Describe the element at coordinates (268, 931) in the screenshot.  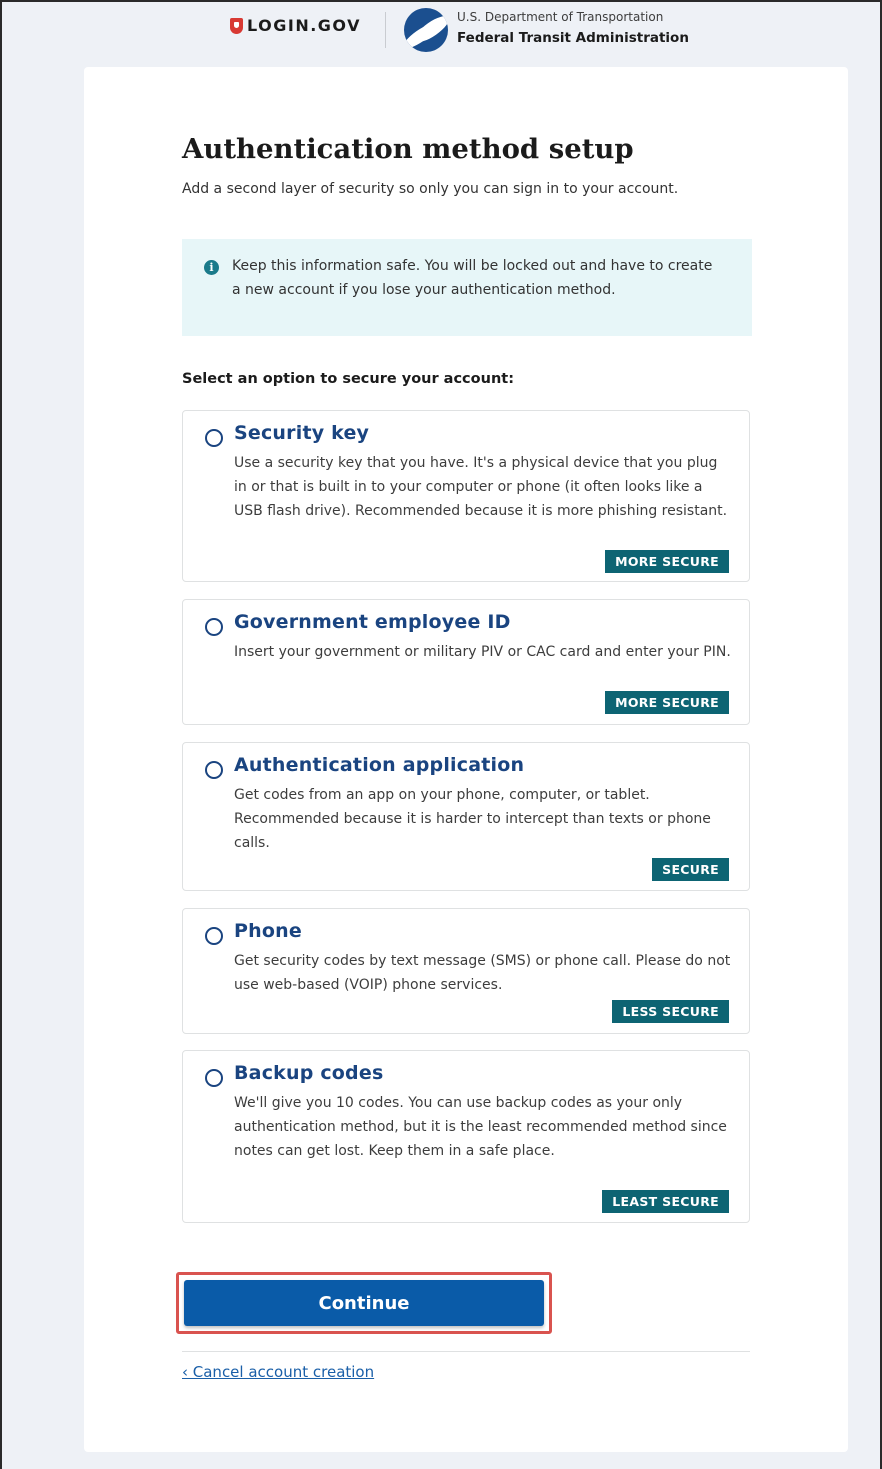
I see `option-title: Phone` at that location.